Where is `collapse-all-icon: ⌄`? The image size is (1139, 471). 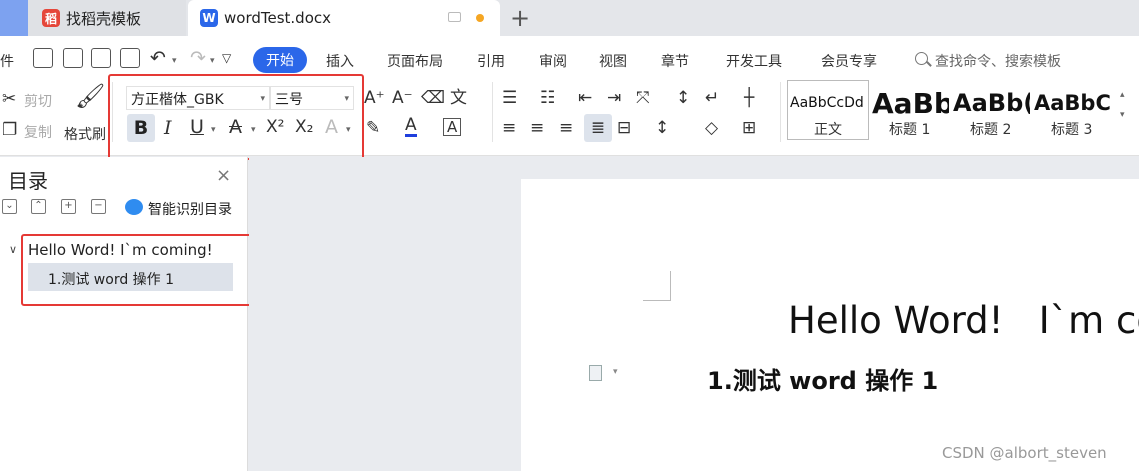
collapse-all-icon: ⌄ is located at coordinates (9, 206).